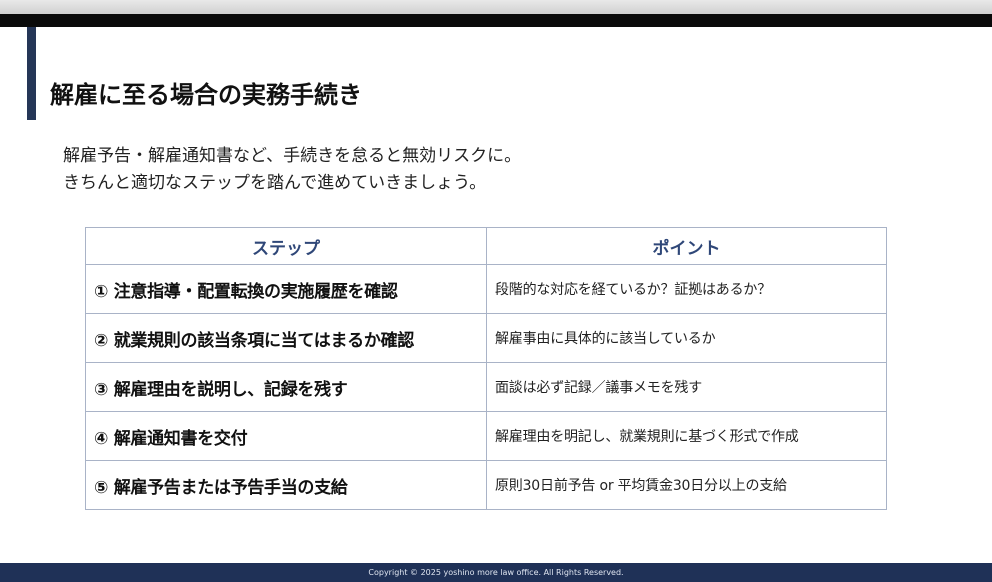 This screenshot has width=992, height=582. What do you see at coordinates (286, 436) in the screenshot?
I see `step-cell: ④ 解雇通知書を交付` at bounding box center [286, 436].